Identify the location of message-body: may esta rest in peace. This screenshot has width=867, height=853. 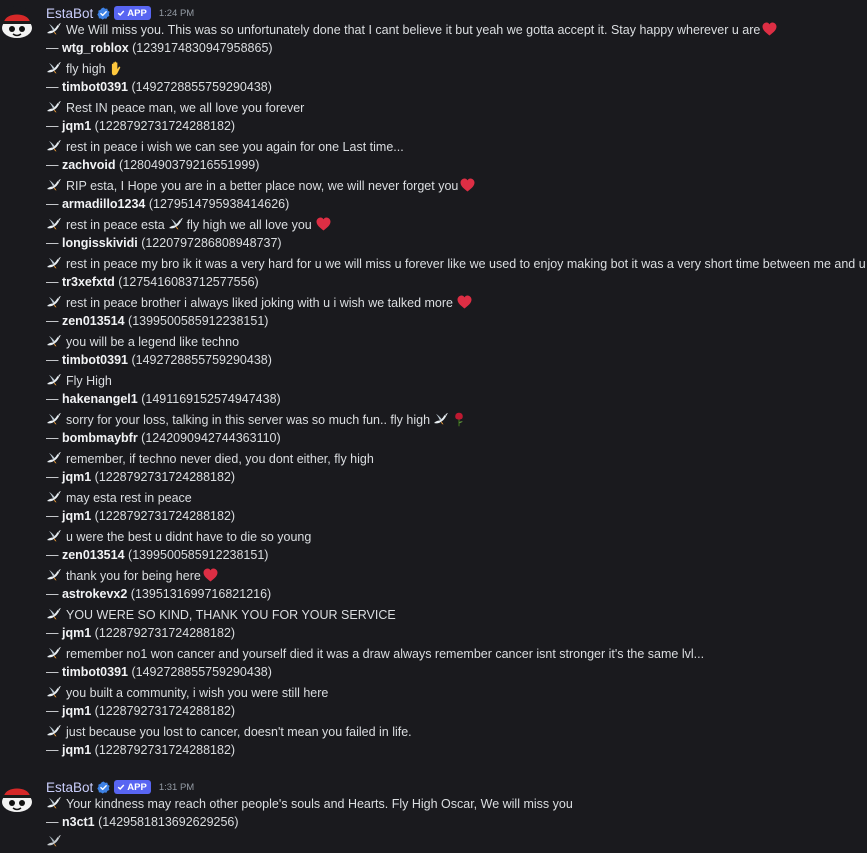
(129, 498).